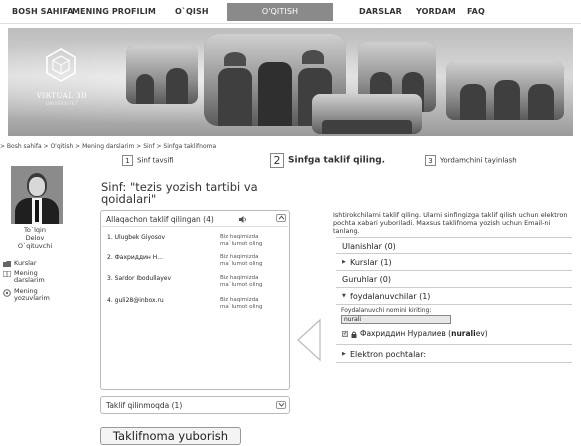 The height and width of the screenshot is (446, 581). I want to click on profile-info: To`lqin Delov O`qituvchi, so click(35, 238).